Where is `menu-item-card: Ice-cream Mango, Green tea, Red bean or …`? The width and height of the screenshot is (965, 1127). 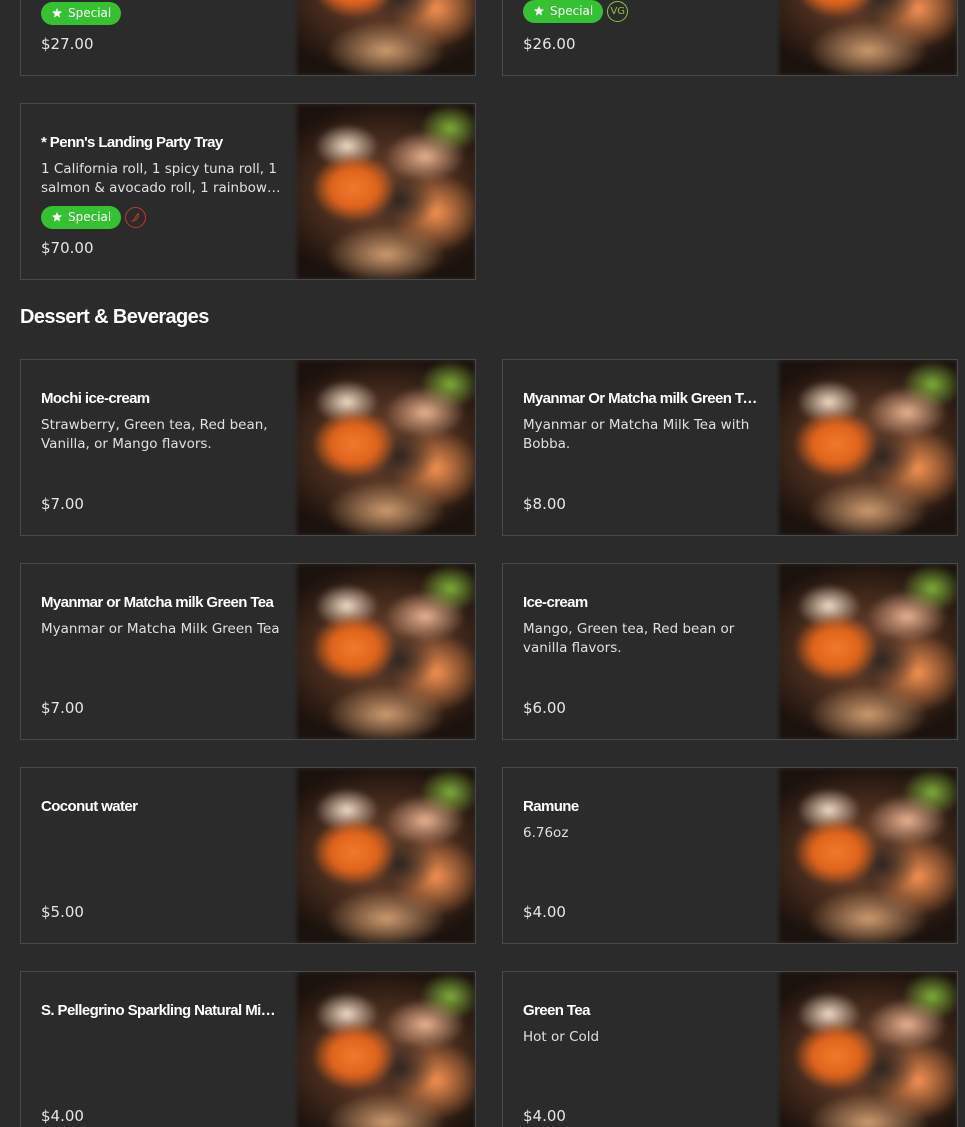 menu-item-card: Ice-cream Mango, Green tea, Red bean or … is located at coordinates (730, 651).